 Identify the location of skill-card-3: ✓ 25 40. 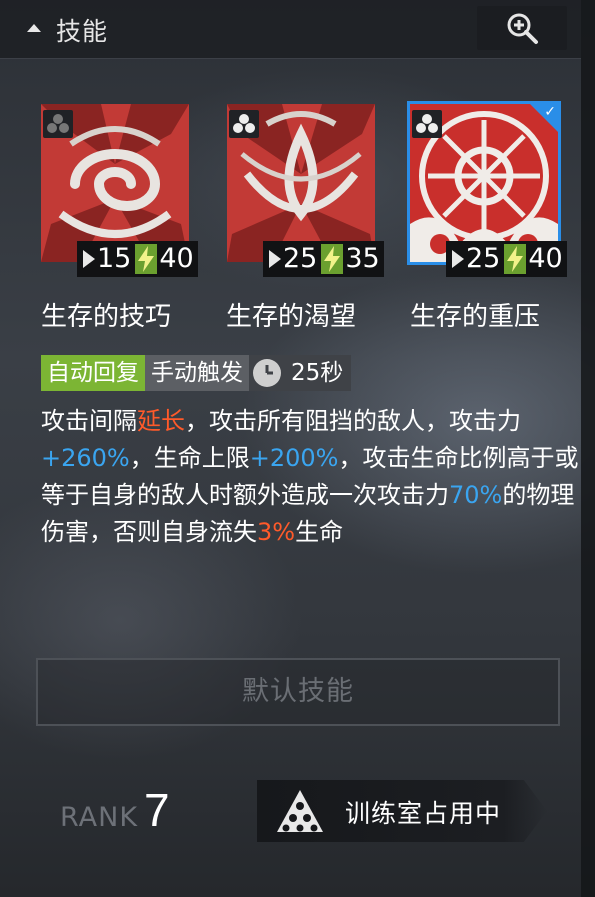
(488, 192).